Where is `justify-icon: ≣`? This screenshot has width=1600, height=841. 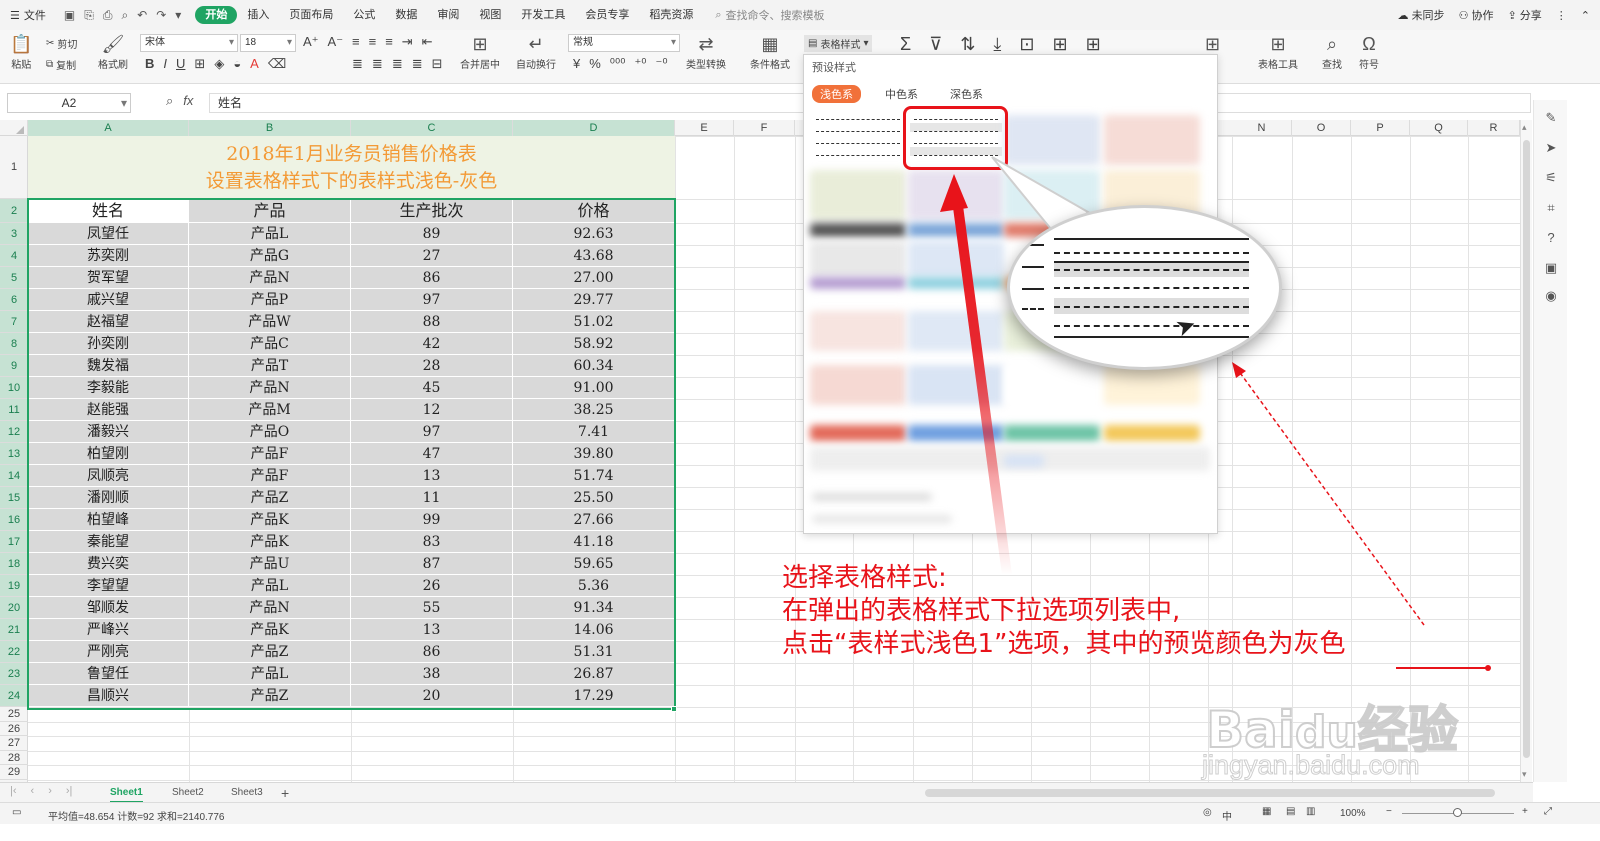 justify-icon: ≣ is located at coordinates (417, 64).